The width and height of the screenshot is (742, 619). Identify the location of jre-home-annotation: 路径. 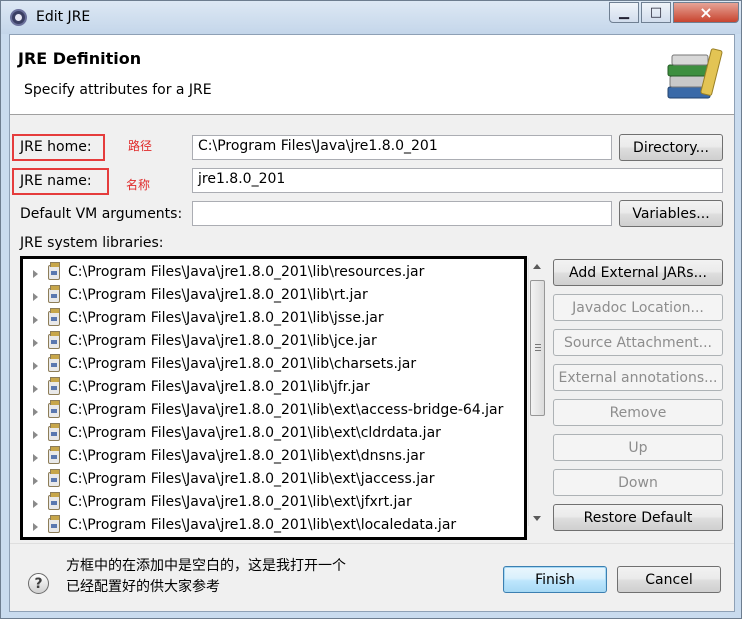
(140, 146).